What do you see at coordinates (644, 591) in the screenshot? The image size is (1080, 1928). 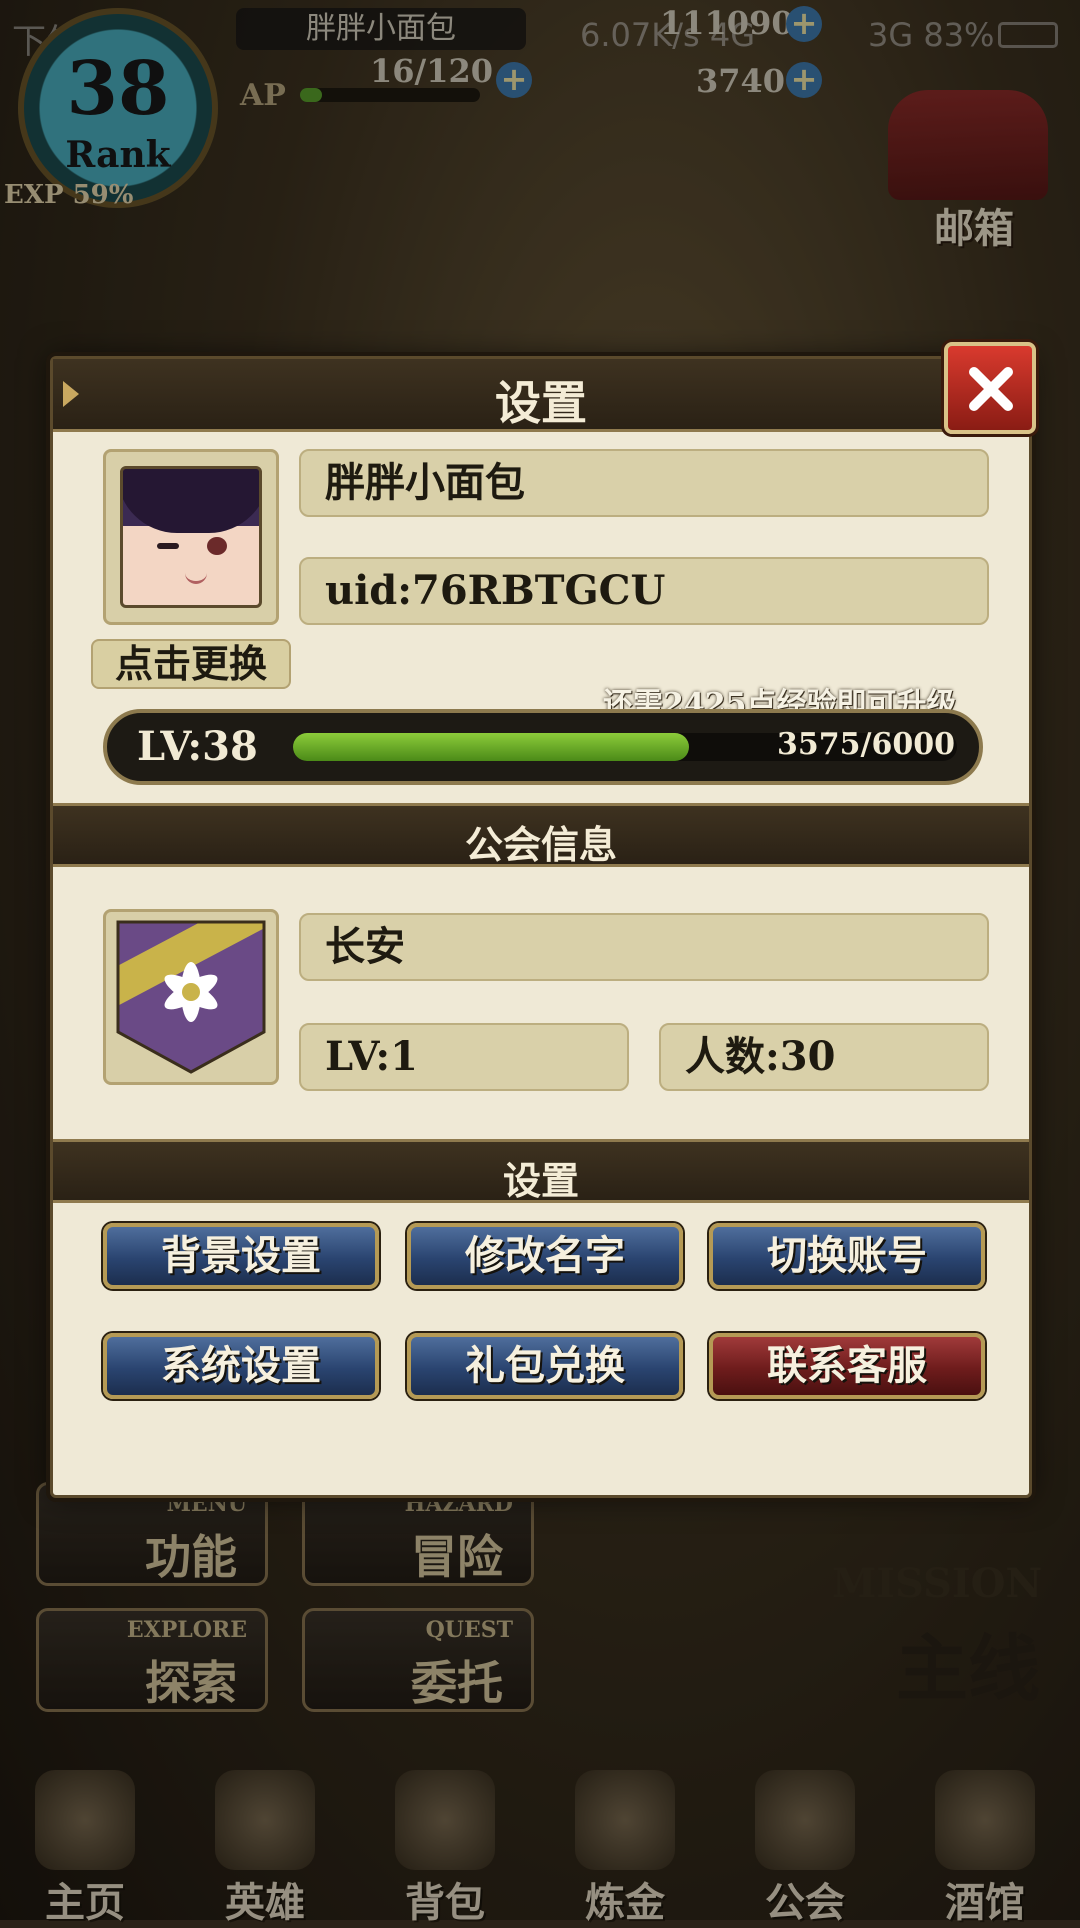 I see `uid-field: uid:76RBTGCU` at bounding box center [644, 591].